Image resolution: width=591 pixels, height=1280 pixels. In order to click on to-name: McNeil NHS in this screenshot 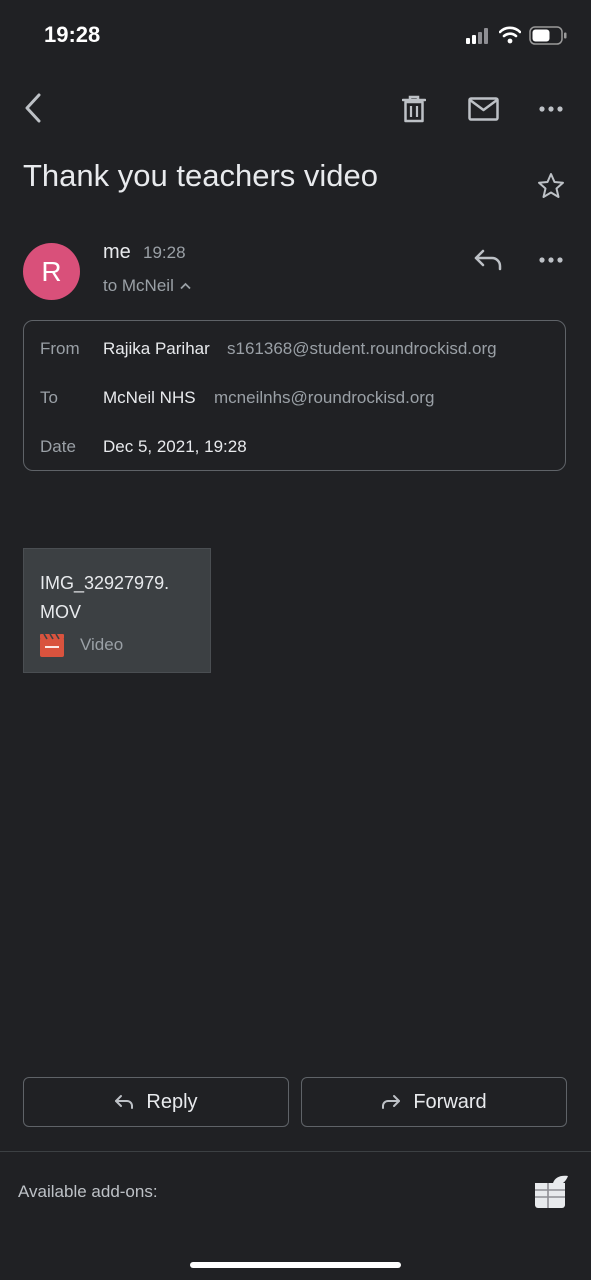, I will do `click(149, 397)`.